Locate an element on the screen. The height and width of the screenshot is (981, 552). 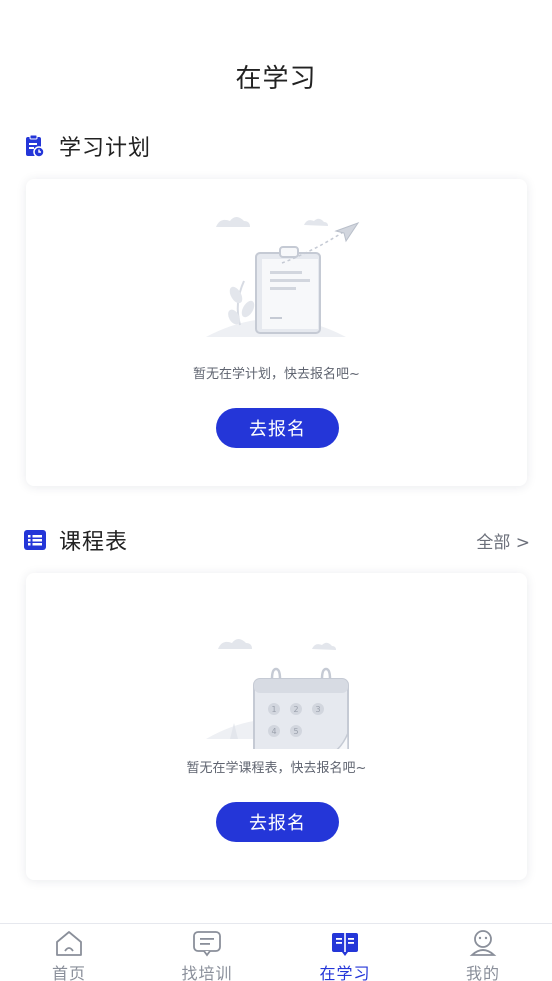
calendar-day-1: 1 is located at coordinates (273, 709).